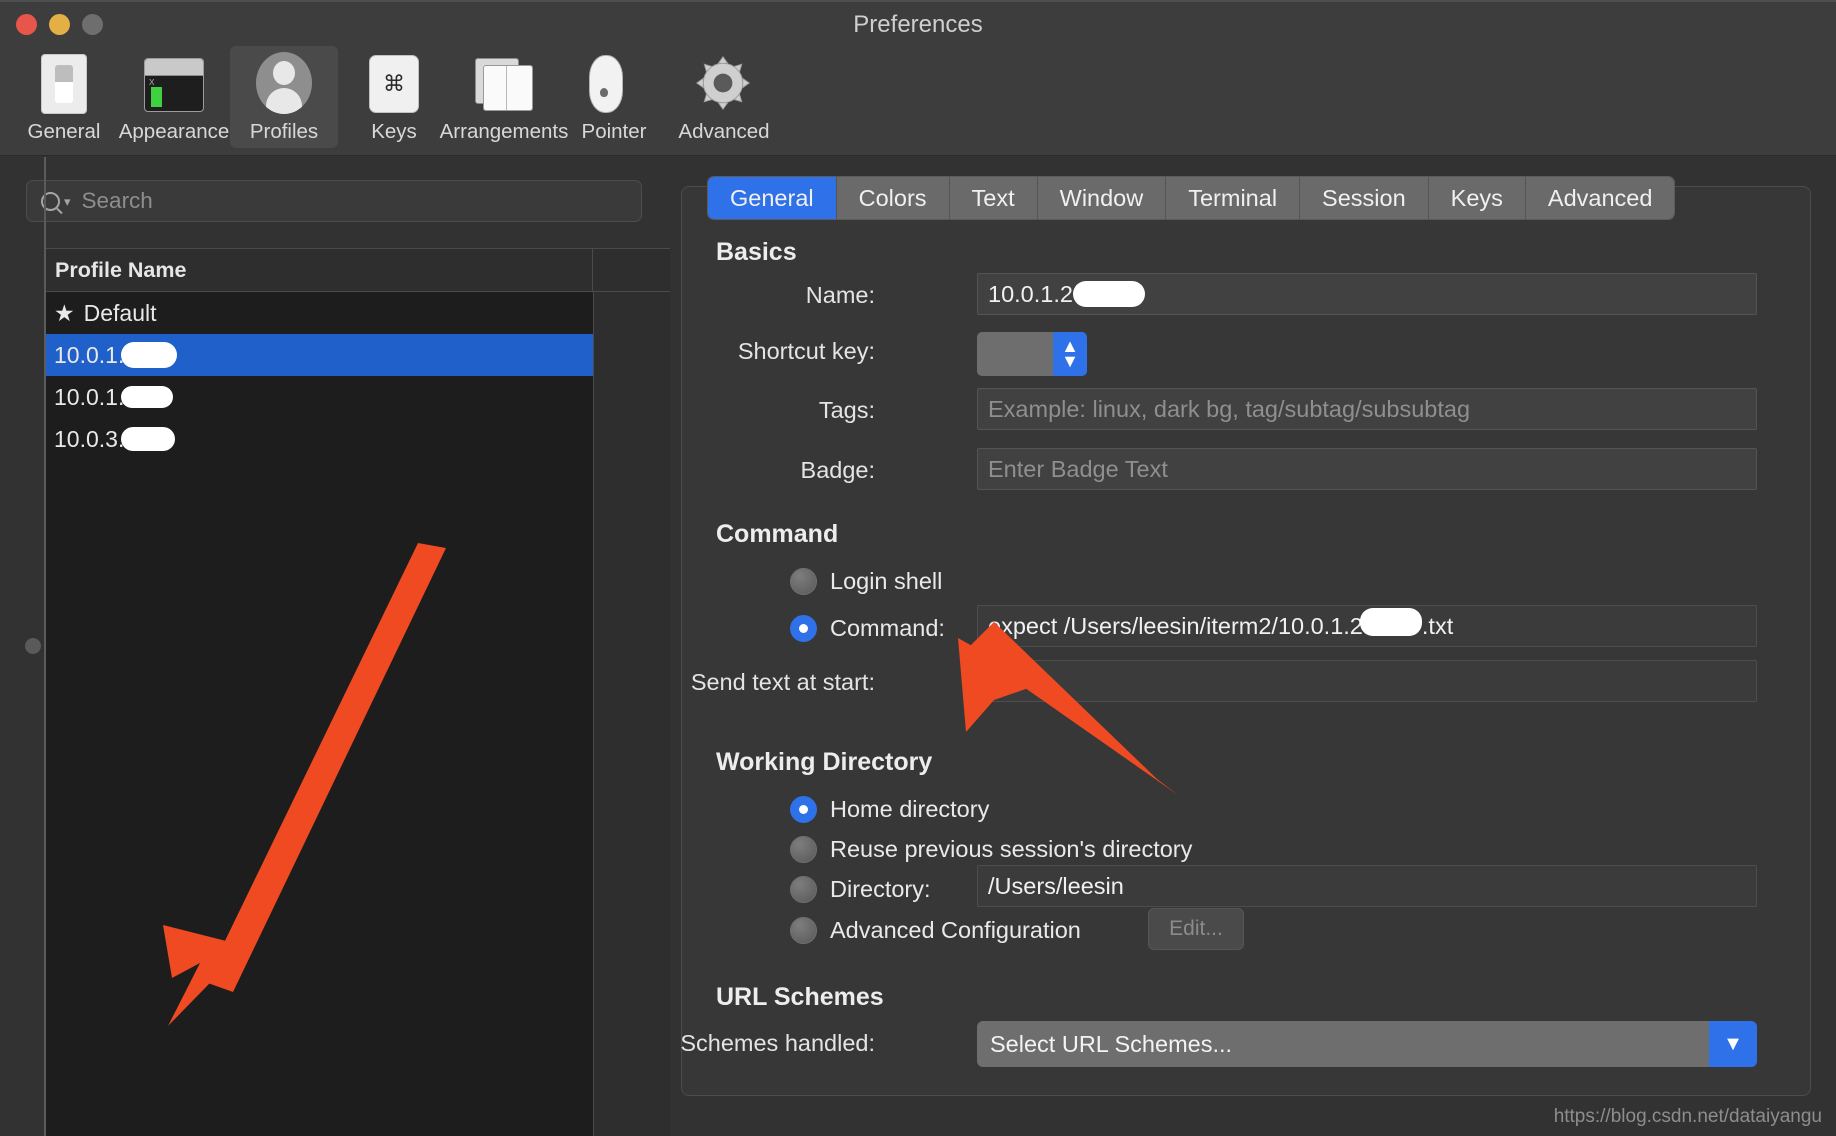  Describe the element at coordinates (1367, 1044) in the screenshot. I see `schemes-handled-dropdown: Select URL Schemes... ▼` at that location.